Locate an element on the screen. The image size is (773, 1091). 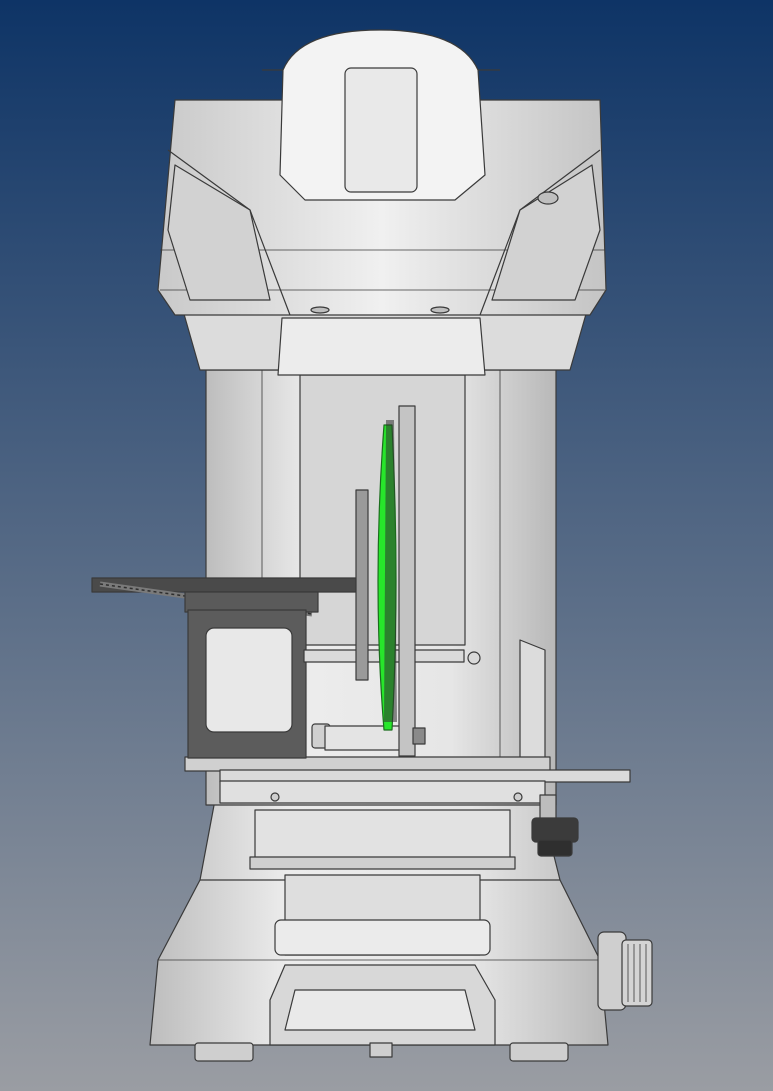
focus-knob is located at coordinates (625, 971).